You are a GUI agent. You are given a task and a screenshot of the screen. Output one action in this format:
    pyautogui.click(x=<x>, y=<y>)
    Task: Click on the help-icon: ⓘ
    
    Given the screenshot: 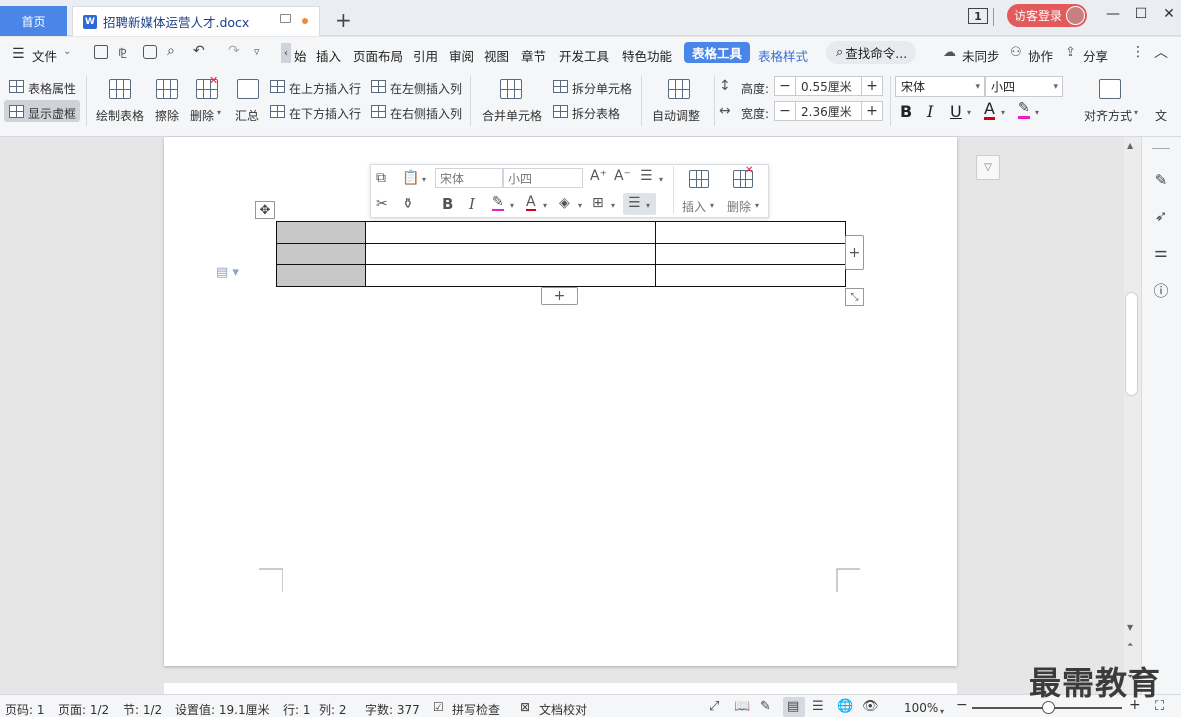 What is the action you would take?
    pyautogui.click(x=1161, y=290)
    